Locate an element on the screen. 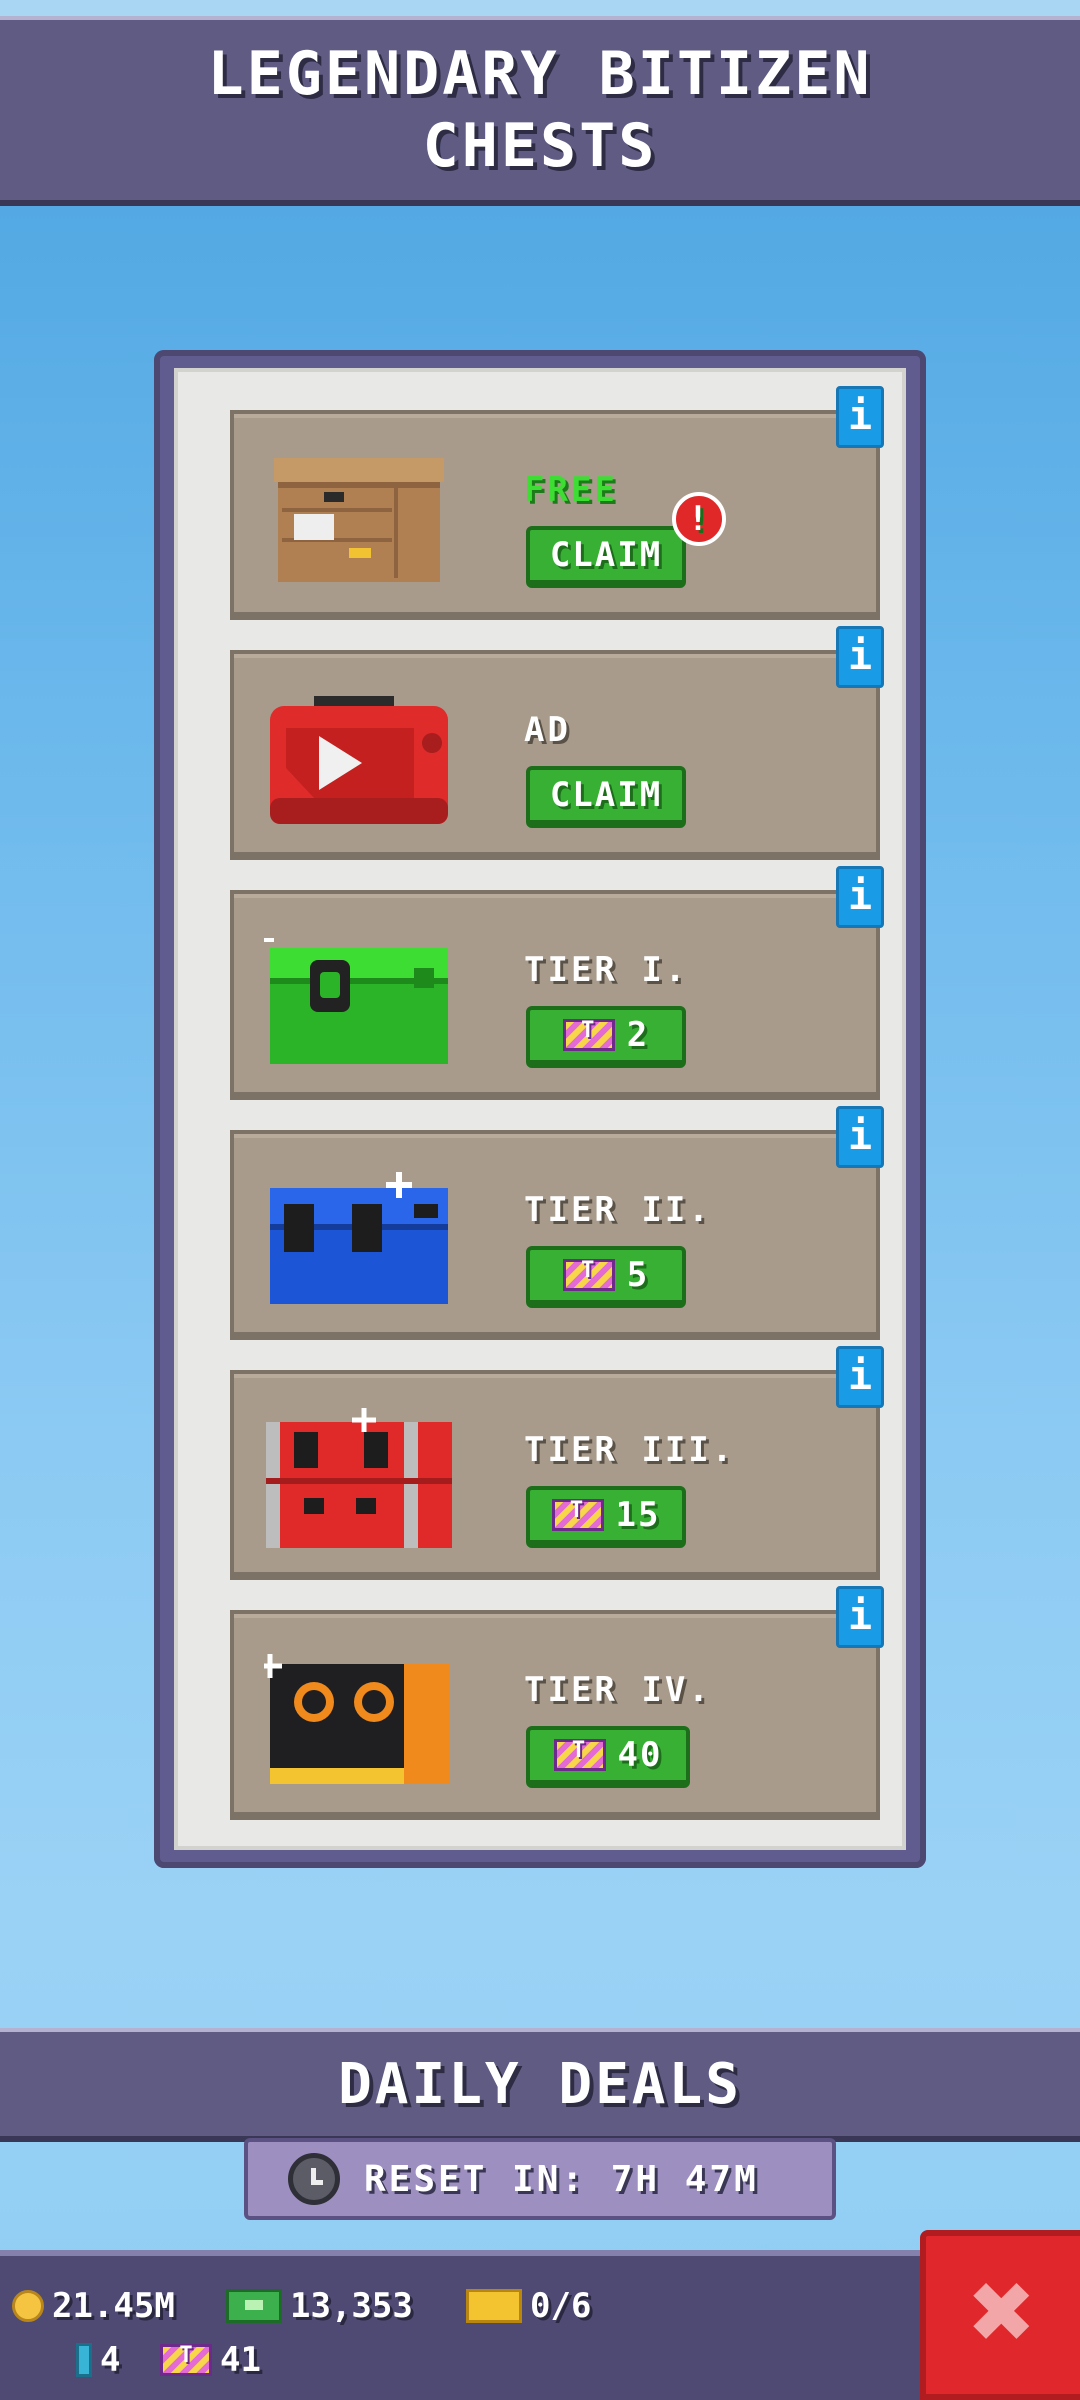 Image resolution: width=1080 pixels, height=2400 pixels. coins-value: 21.45M is located at coordinates (113, 2306).